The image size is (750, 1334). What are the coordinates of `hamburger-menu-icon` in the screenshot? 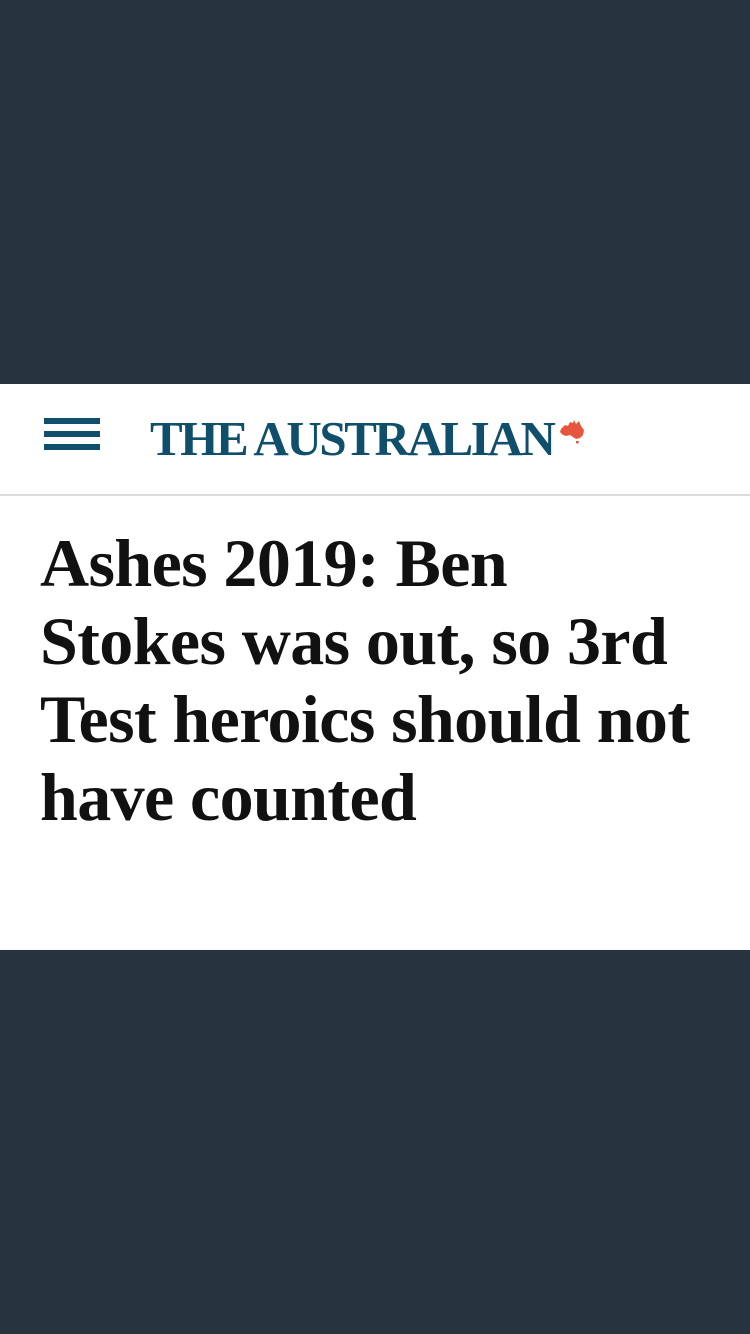 It's located at (72, 421).